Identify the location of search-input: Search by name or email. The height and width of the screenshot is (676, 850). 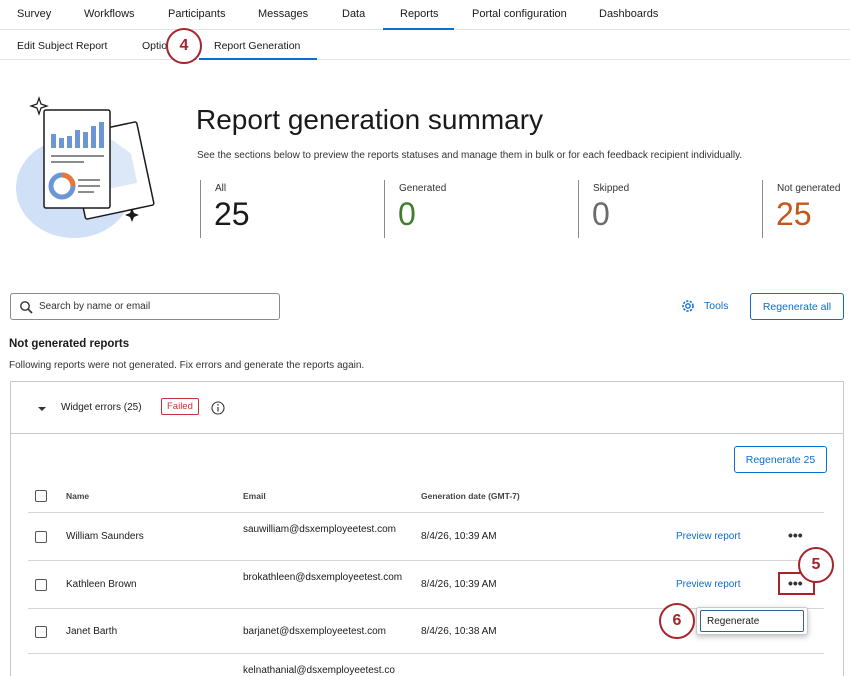
(145, 306).